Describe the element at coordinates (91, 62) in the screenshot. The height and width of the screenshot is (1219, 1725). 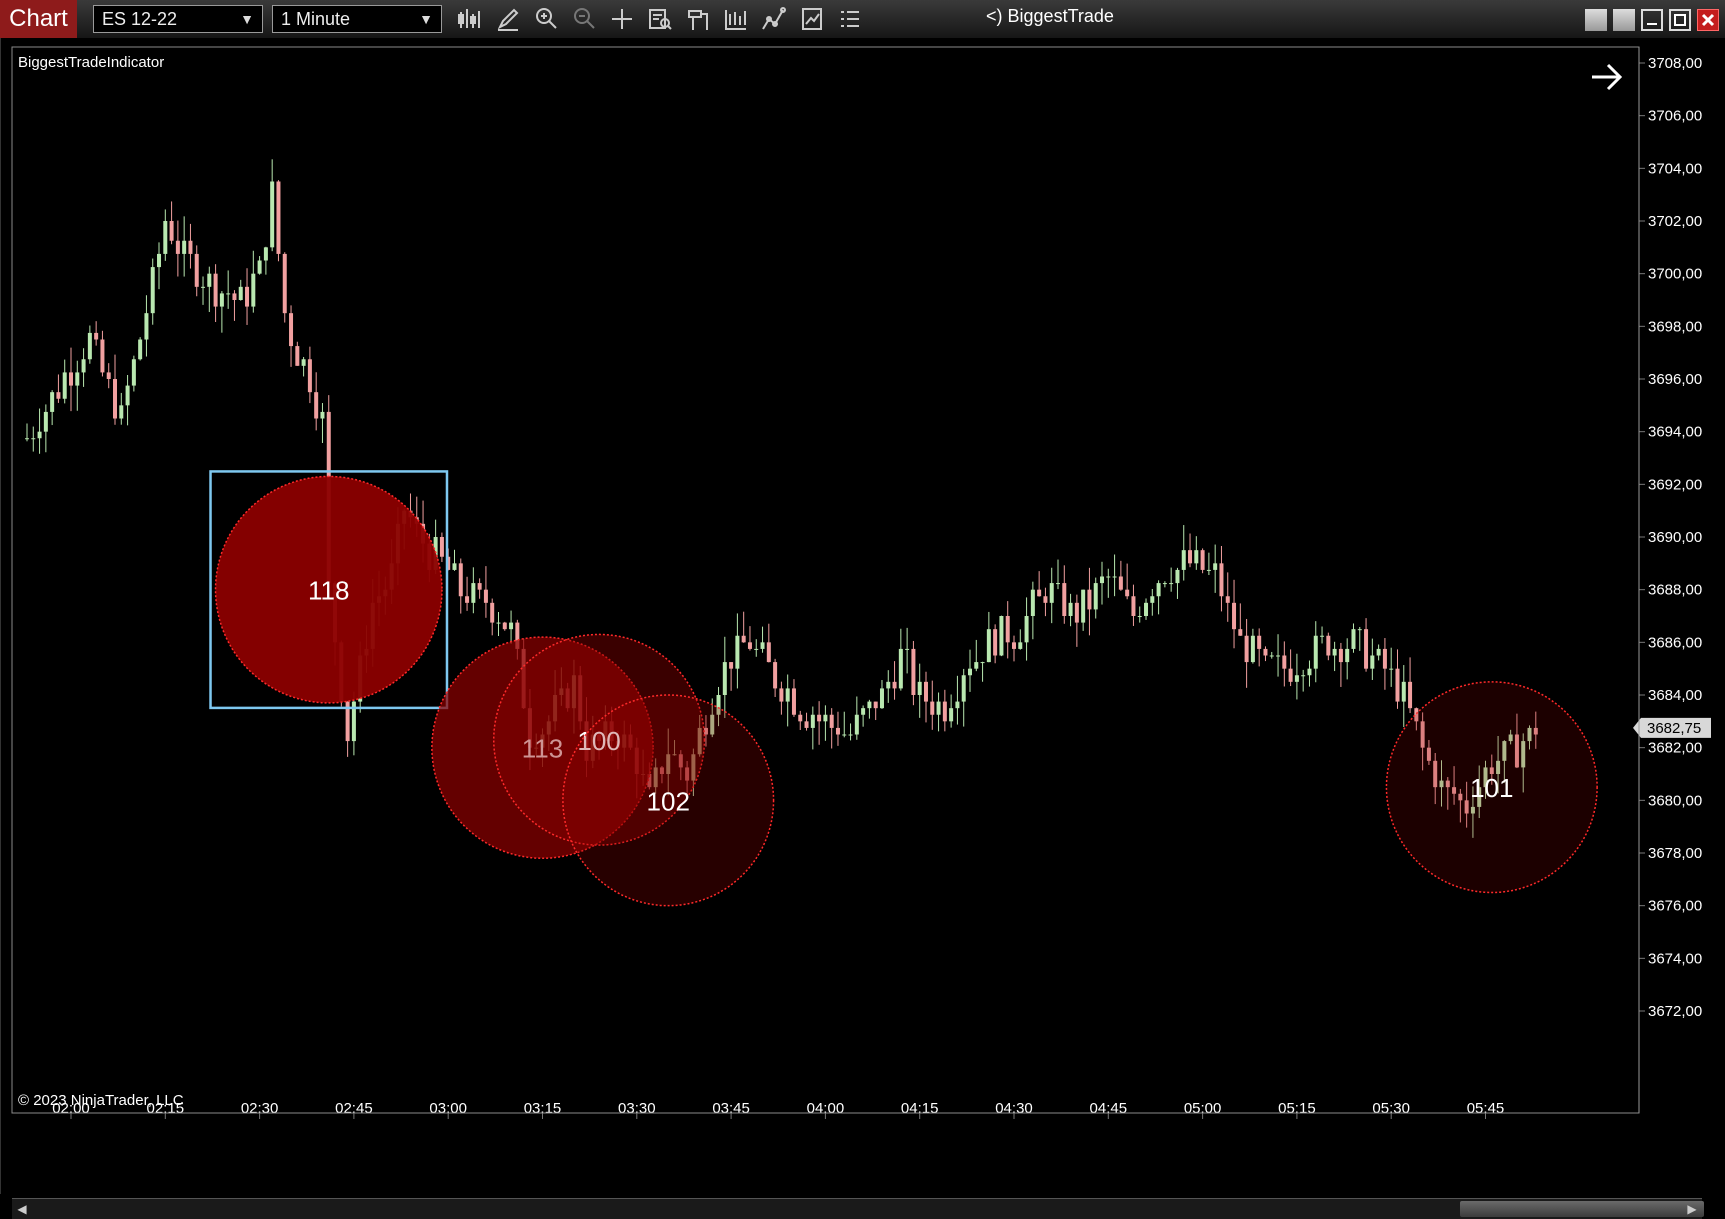
I see `indicator-label: BiggestTradeIndicator` at that location.